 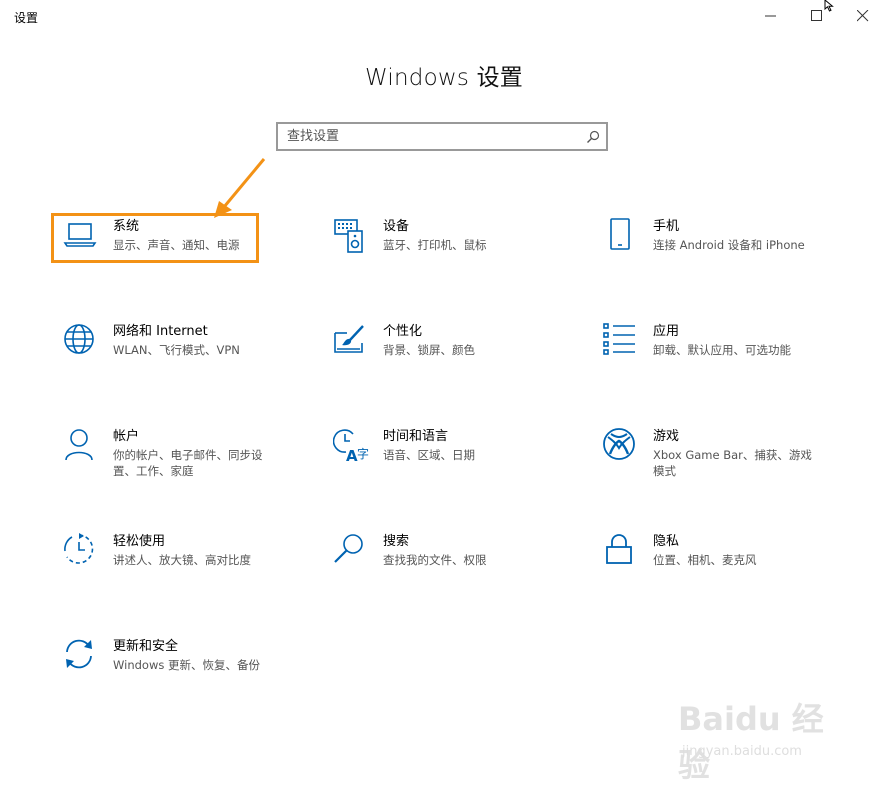 What do you see at coordinates (435, 560) in the screenshot?
I see `tile-description: 查找我的文件、权限` at bounding box center [435, 560].